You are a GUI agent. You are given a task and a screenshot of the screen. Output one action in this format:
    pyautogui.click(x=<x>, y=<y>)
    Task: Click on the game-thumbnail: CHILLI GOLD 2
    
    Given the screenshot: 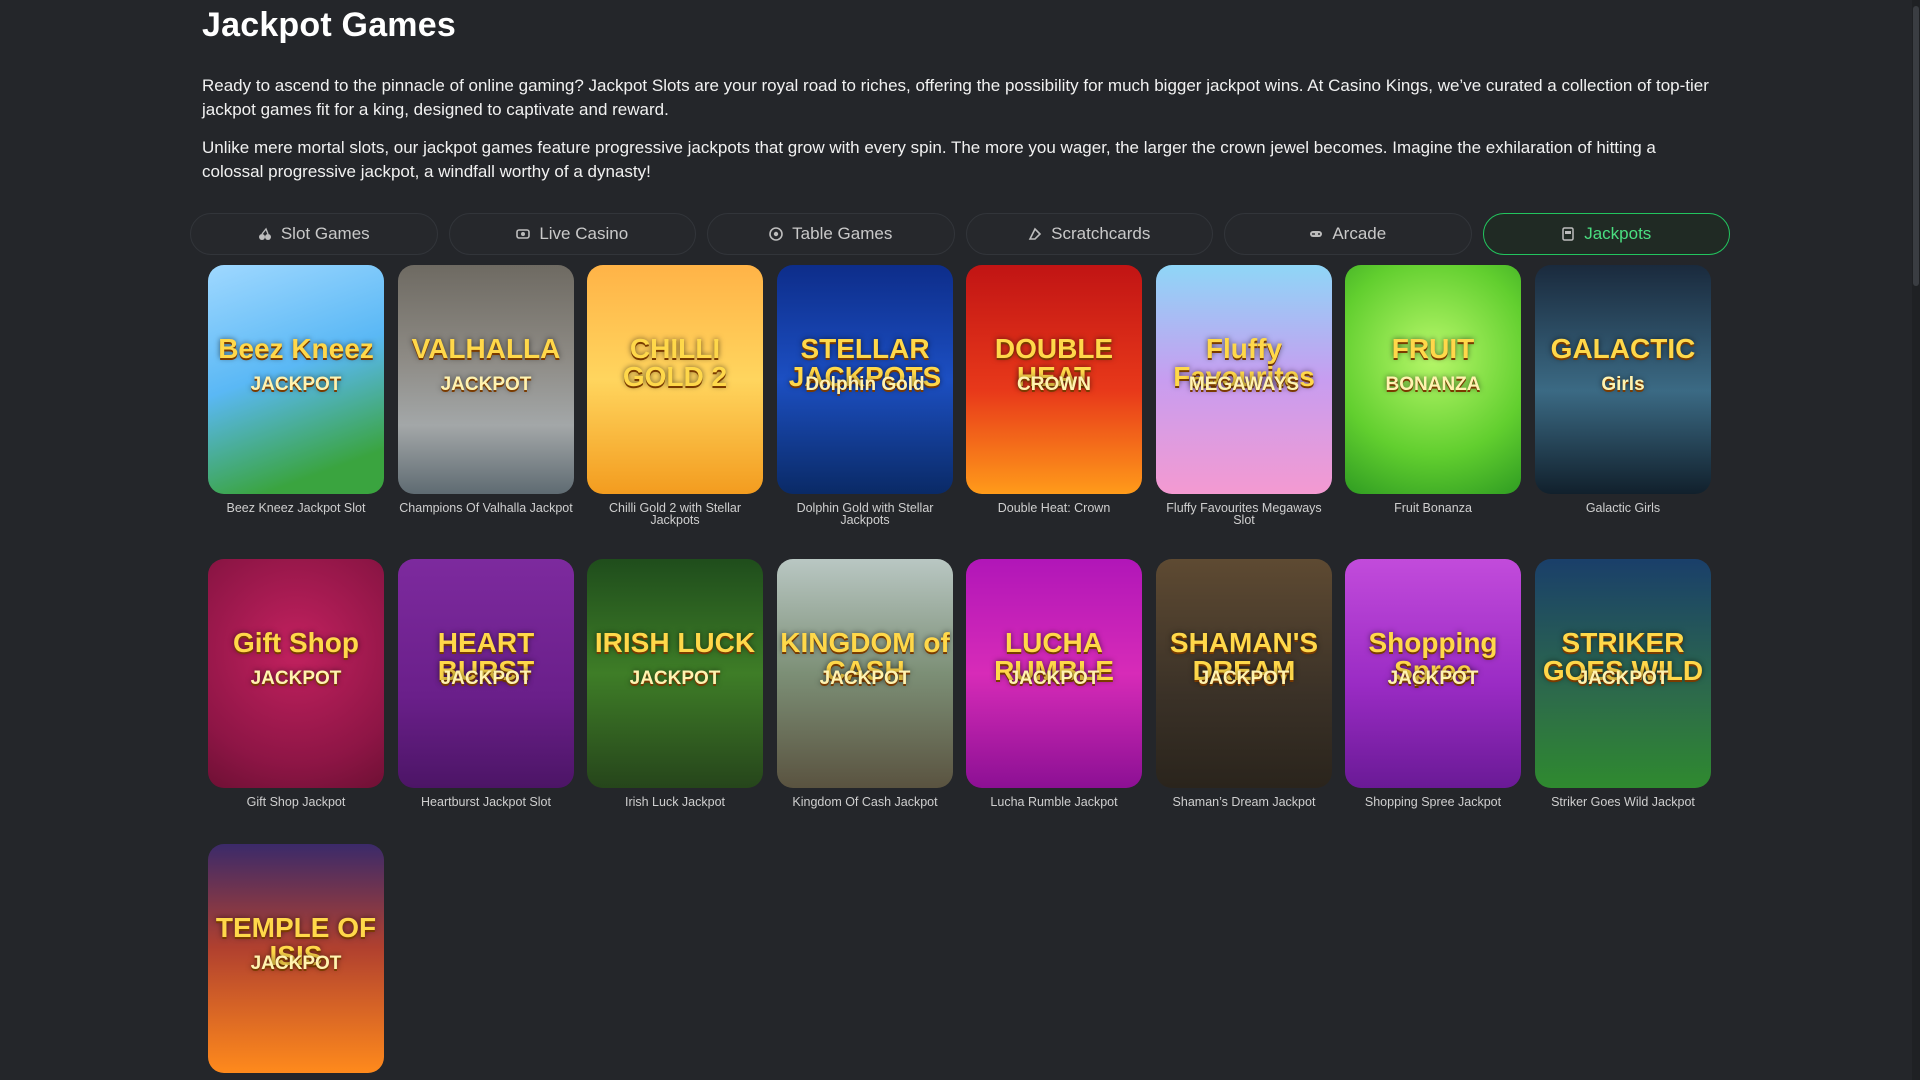 What is the action you would take?
    pyautogui.click(x=675, y=379)
    